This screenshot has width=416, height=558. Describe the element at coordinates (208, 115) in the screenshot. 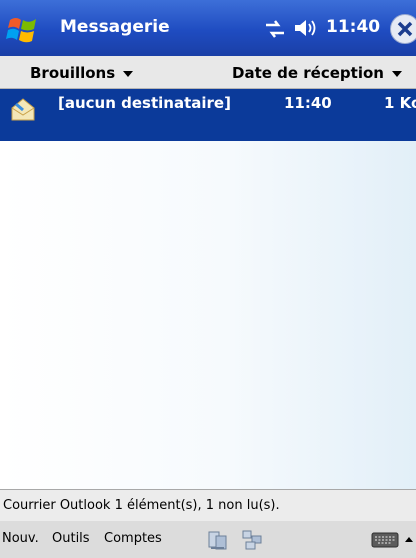

I see `message-row: [aucun destinataire] 11:40 1 Ko` at that location.